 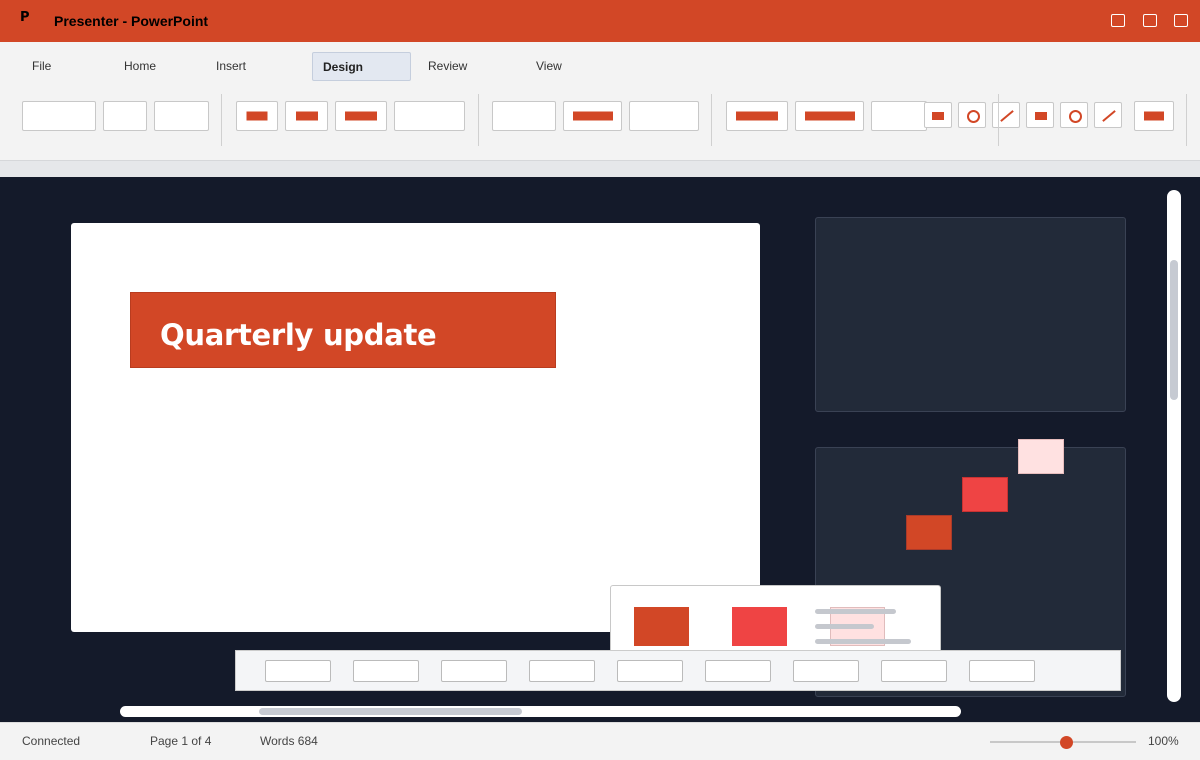 I want to click on zoom-slider-thumb, so click(x=1066, y=742).